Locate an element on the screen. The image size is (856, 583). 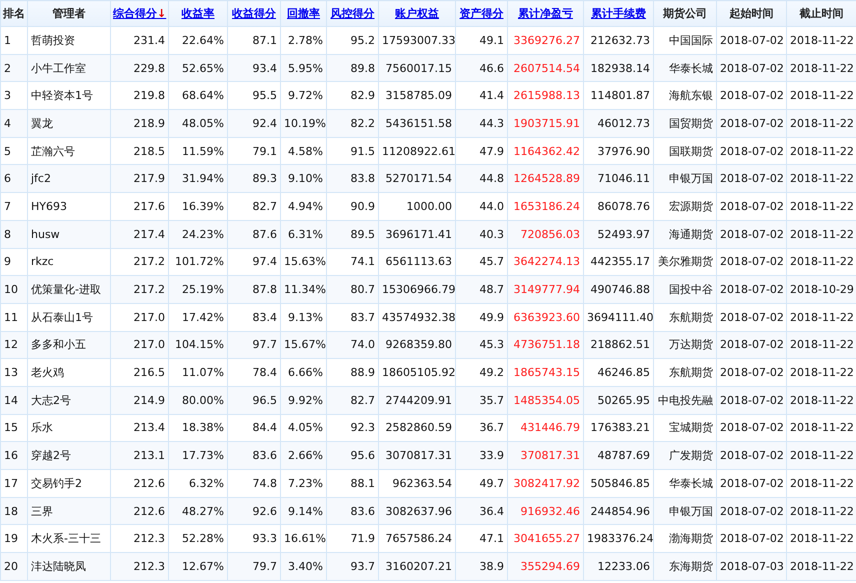
table-cell: 49.1 is located at coordinates (482, 40).